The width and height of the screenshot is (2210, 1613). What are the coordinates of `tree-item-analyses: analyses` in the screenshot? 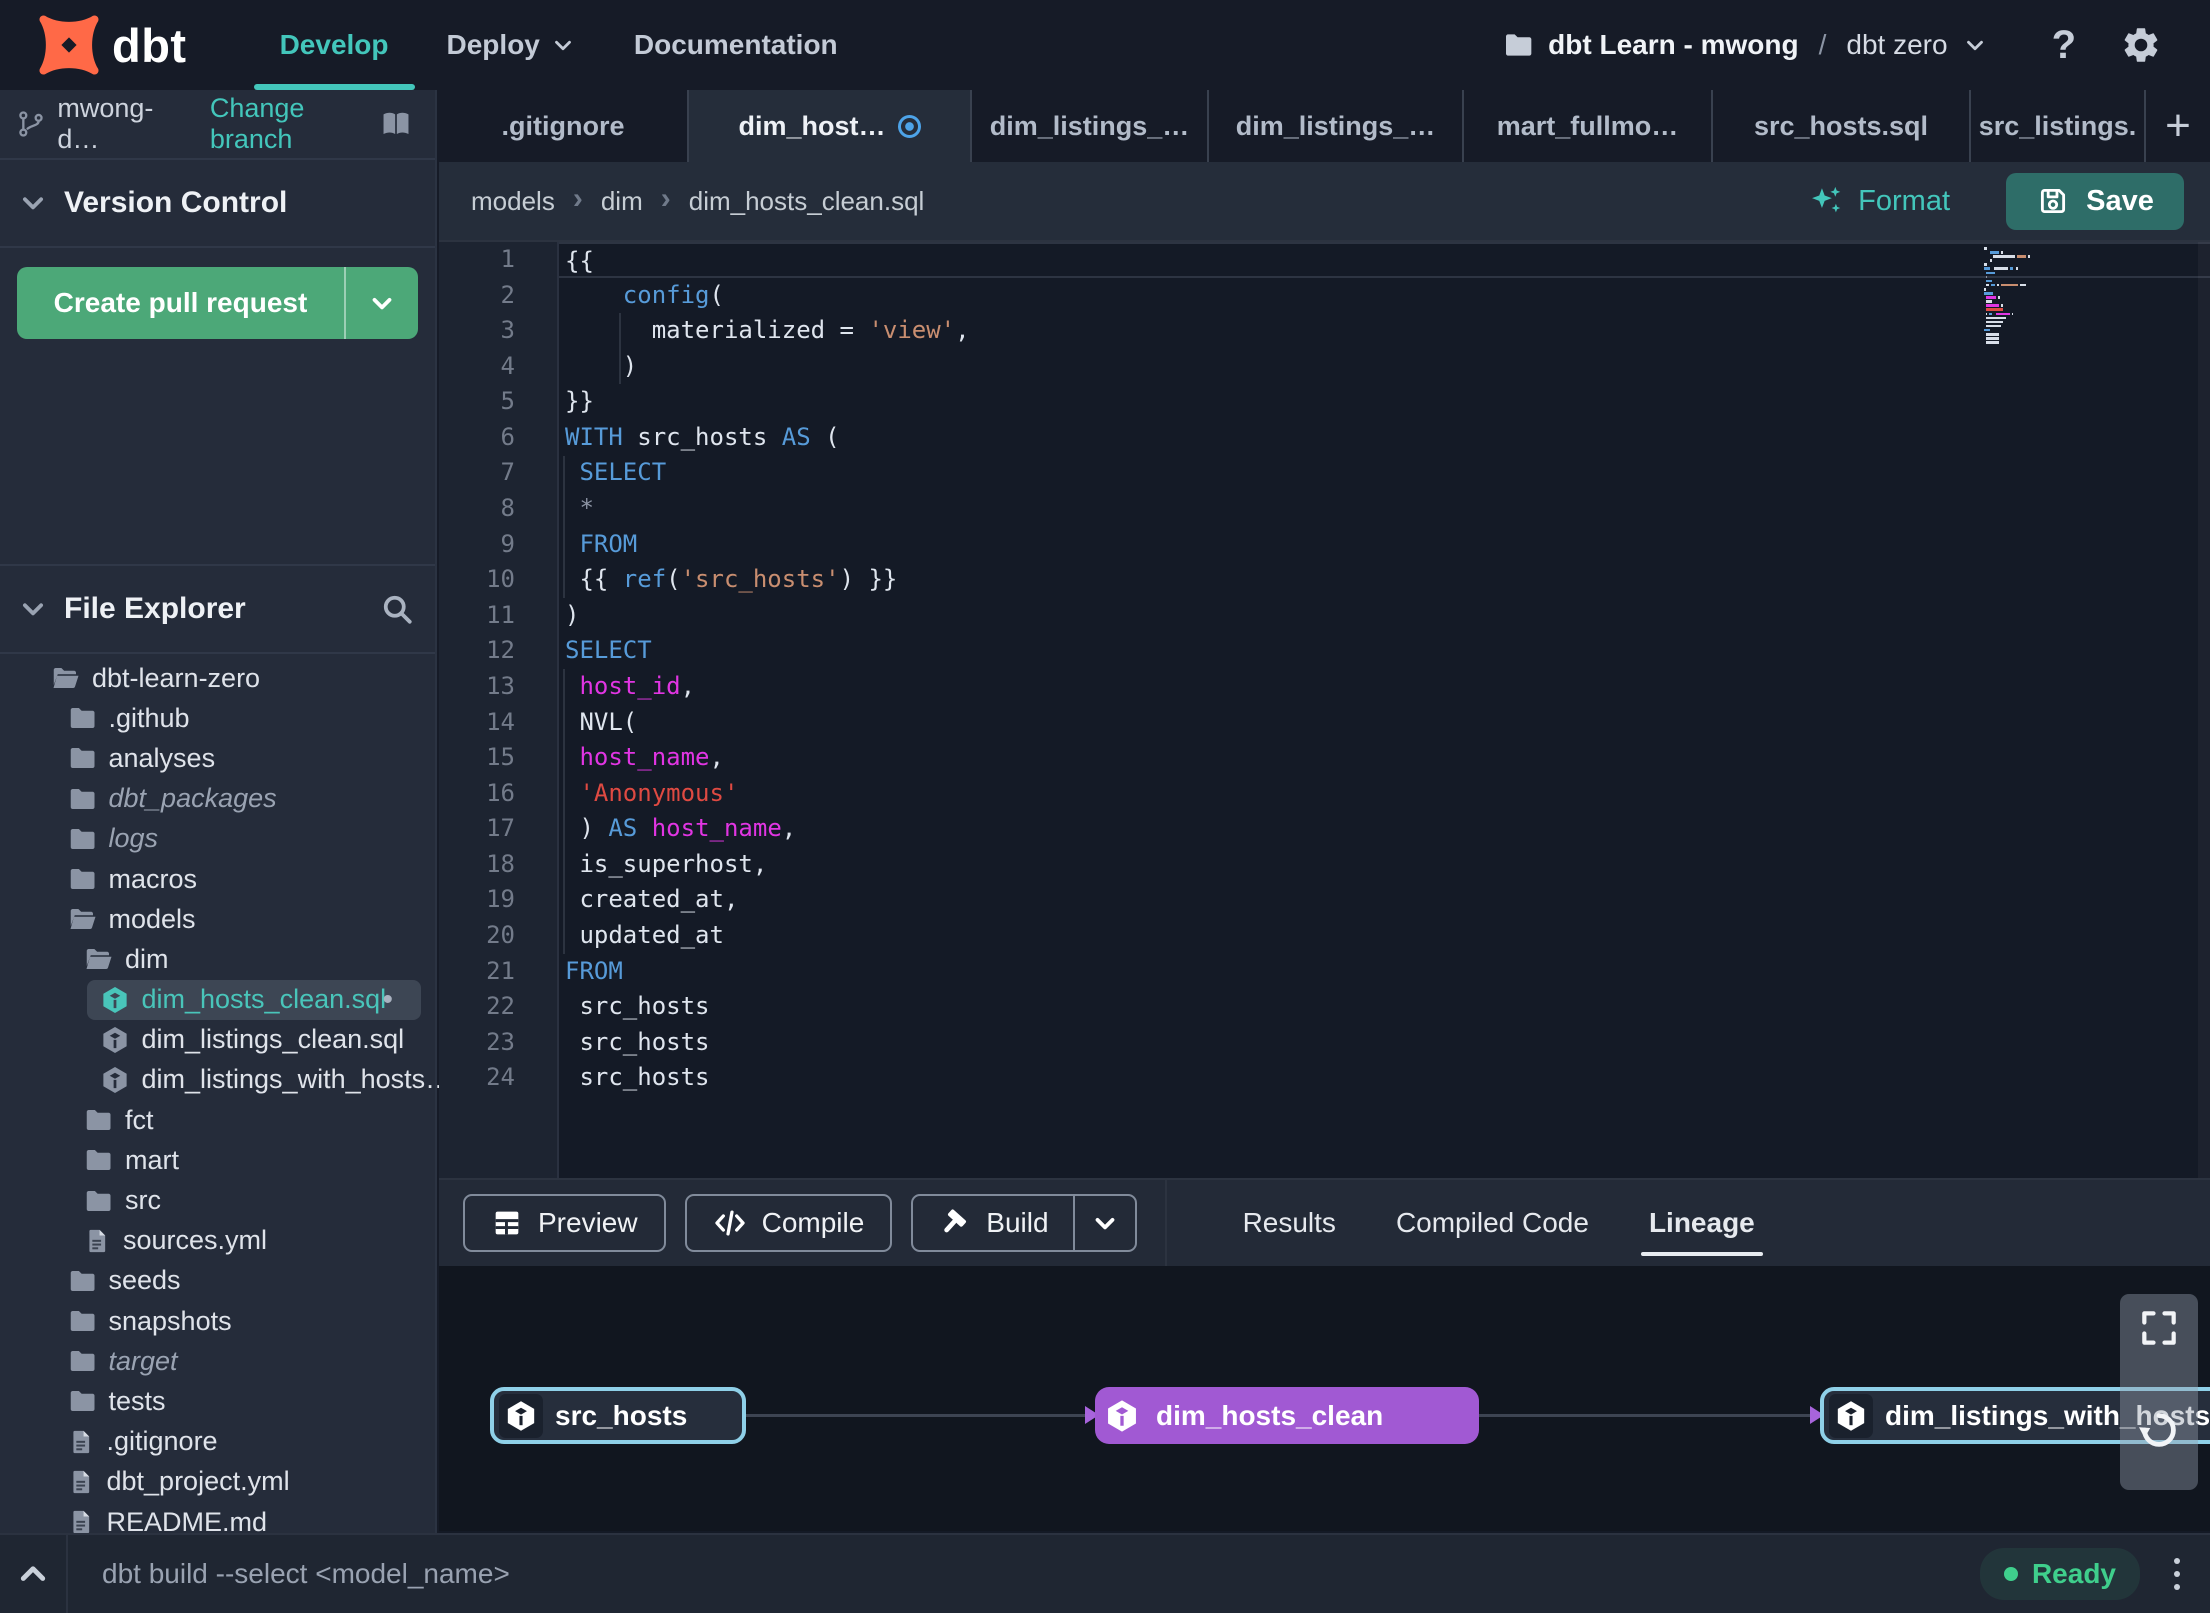 It's located at (238, 758).